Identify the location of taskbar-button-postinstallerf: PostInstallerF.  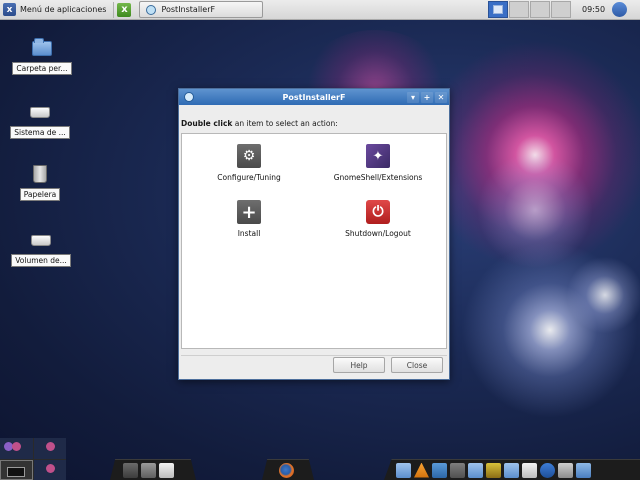
(201, 9).